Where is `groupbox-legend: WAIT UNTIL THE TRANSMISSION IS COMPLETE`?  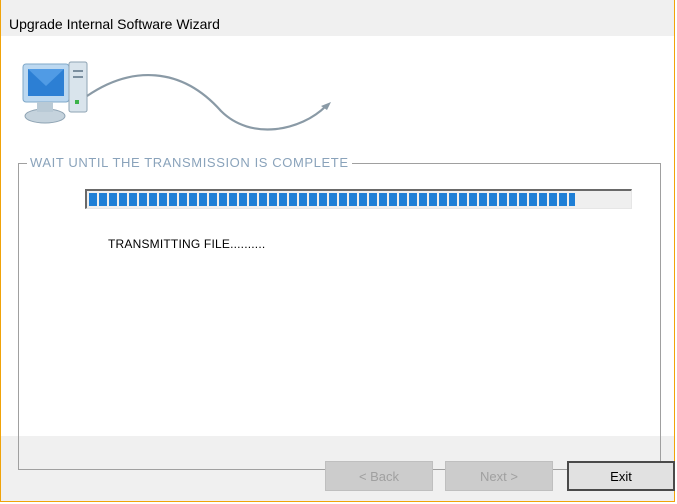
groupbox-legend: WAIT UNTIL THE TRANSMISSION IS COMPLETE is located at coordinates (189, 162).